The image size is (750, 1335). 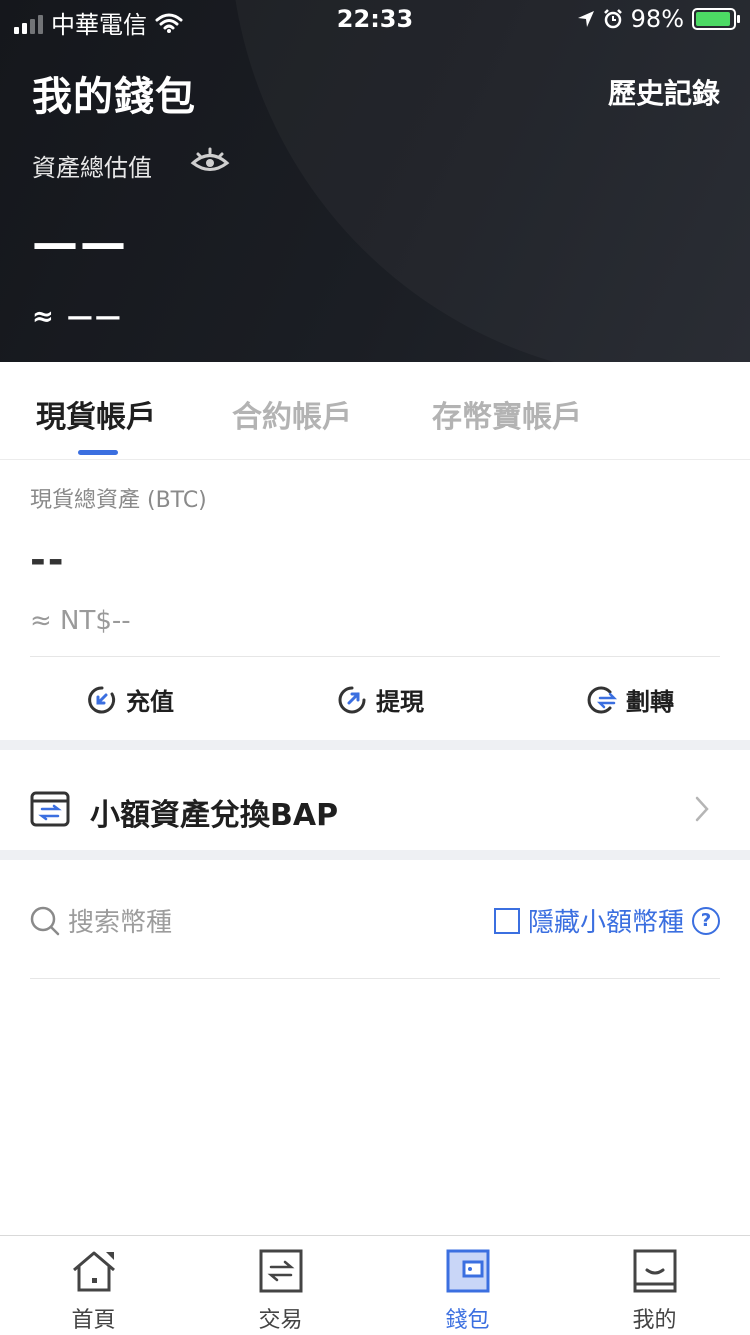 I want to click on nav-profile-label: 我的, so click(x=654, y=1320).